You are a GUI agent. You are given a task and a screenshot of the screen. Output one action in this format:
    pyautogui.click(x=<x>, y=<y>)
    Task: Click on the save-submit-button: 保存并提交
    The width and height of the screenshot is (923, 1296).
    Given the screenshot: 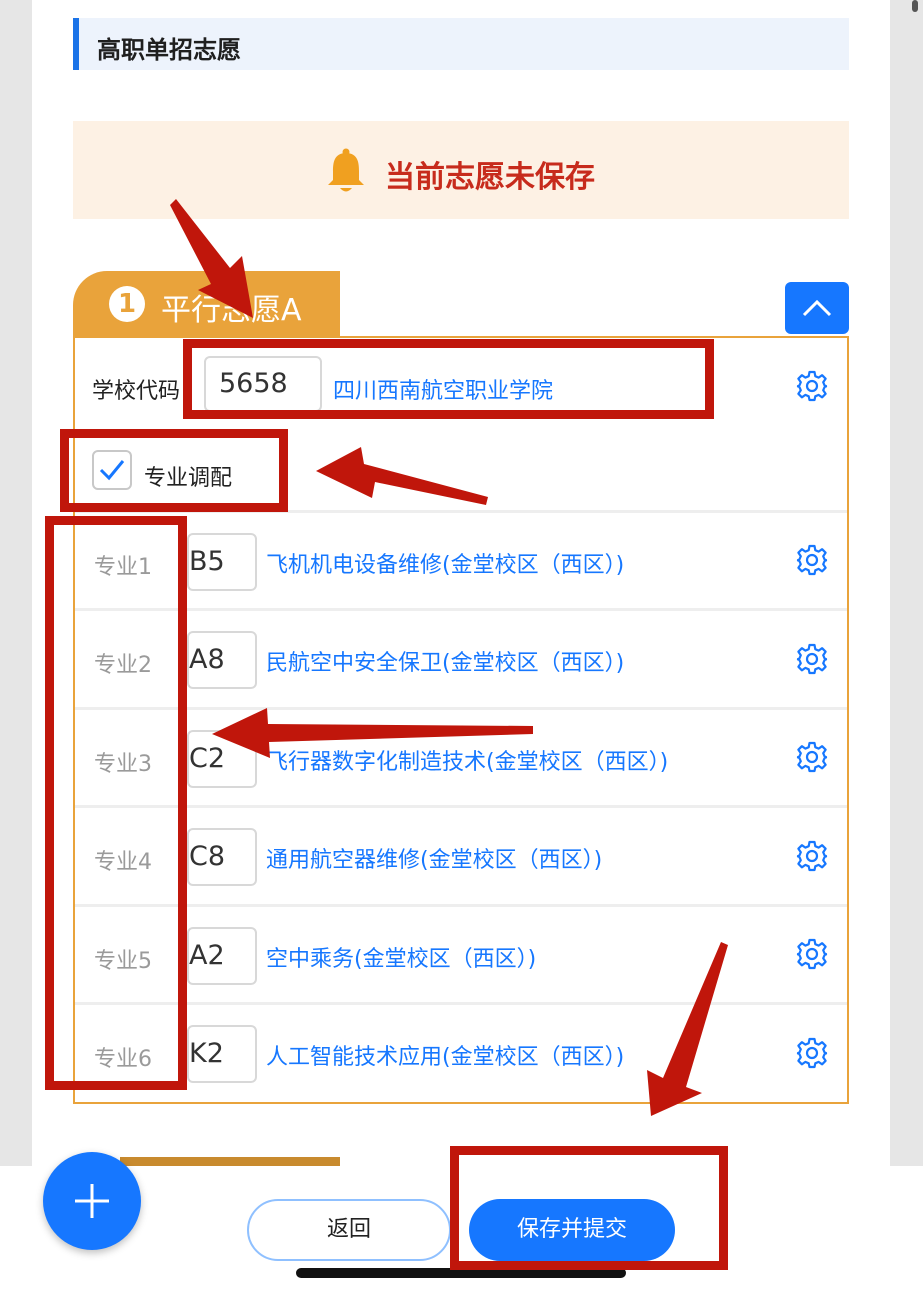 What is the action you would take?
    pyautogui.click(x=572, y=1230)
    